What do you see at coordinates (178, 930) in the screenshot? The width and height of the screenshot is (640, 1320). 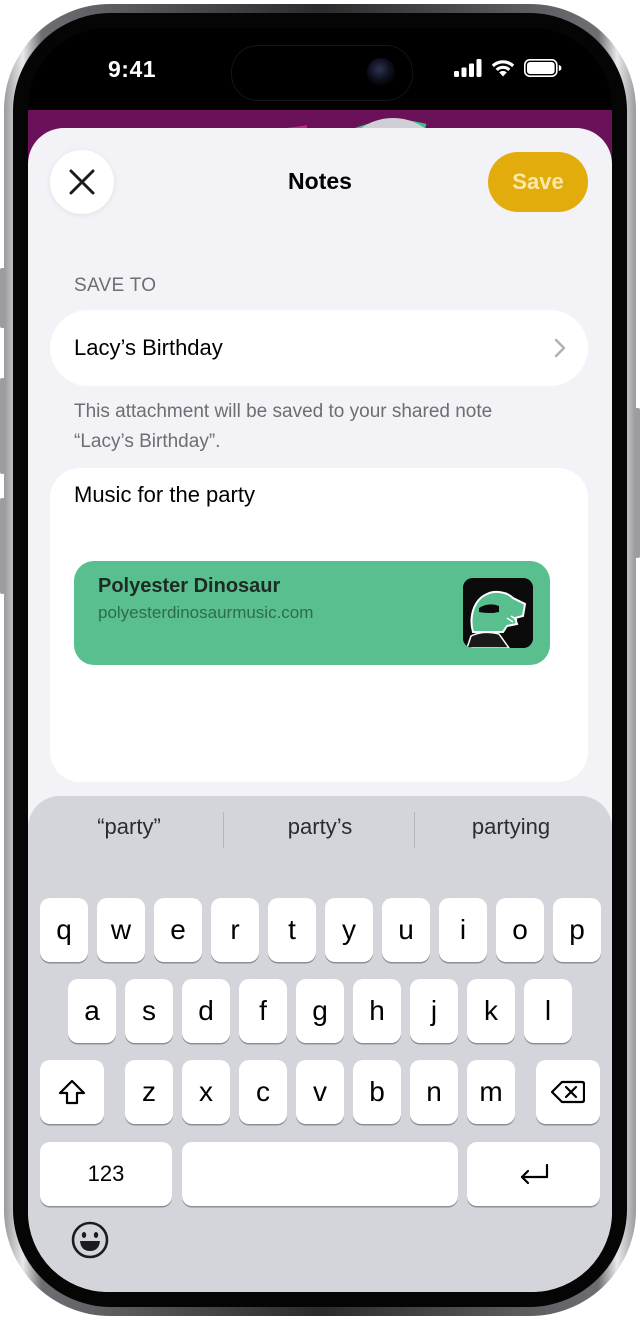 I see `key-e: e` at bounding box center [178, 930].